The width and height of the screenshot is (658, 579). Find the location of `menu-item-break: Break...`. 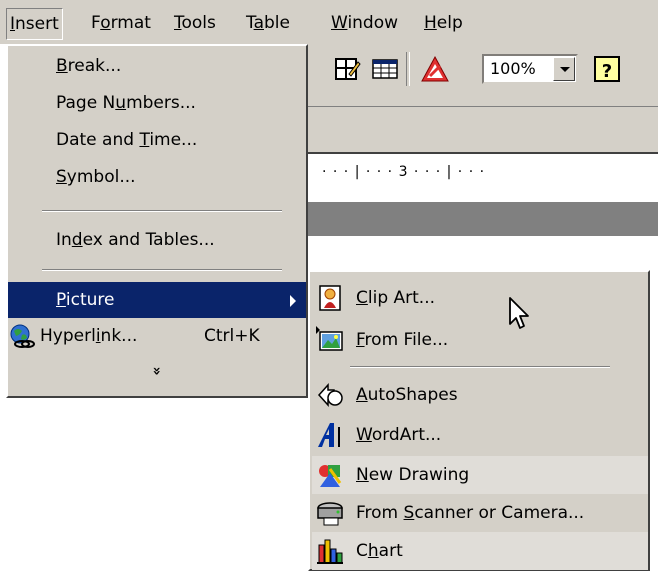

menu-item-break: Break... is located at coordinates (157, 66).